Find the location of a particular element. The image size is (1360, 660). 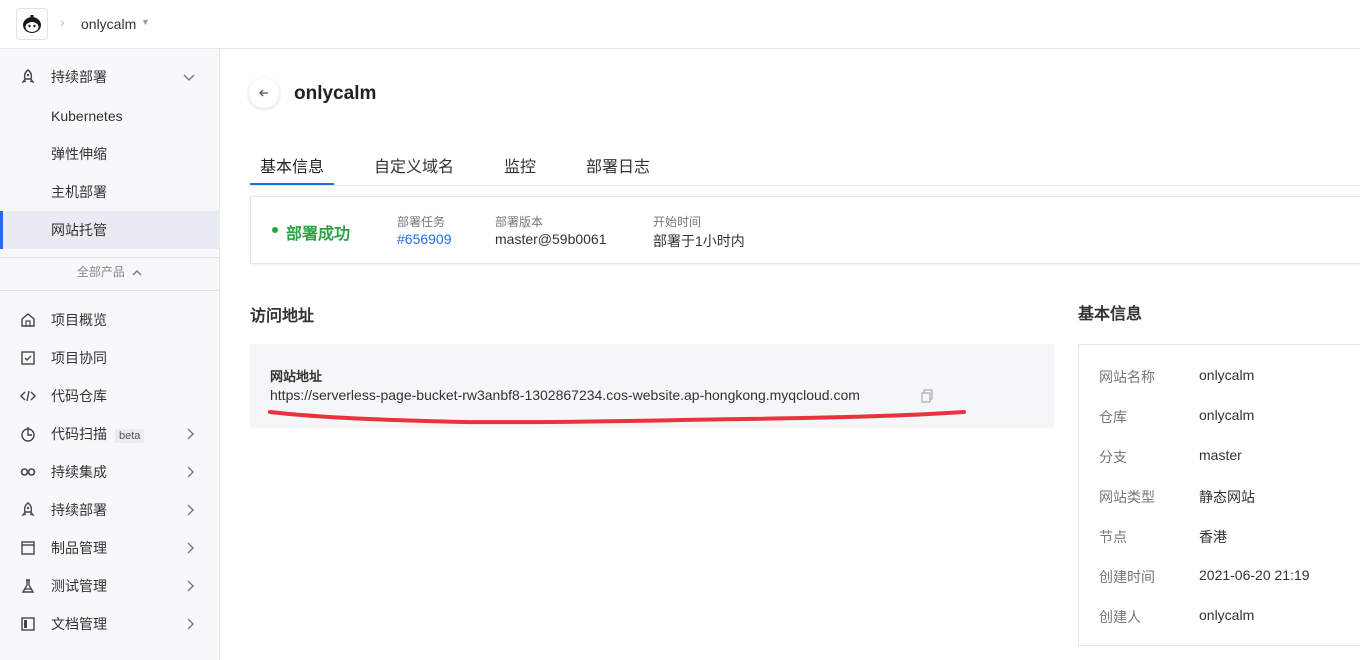

all-products-label: 全部产品 is located at coordinates (100, 272).